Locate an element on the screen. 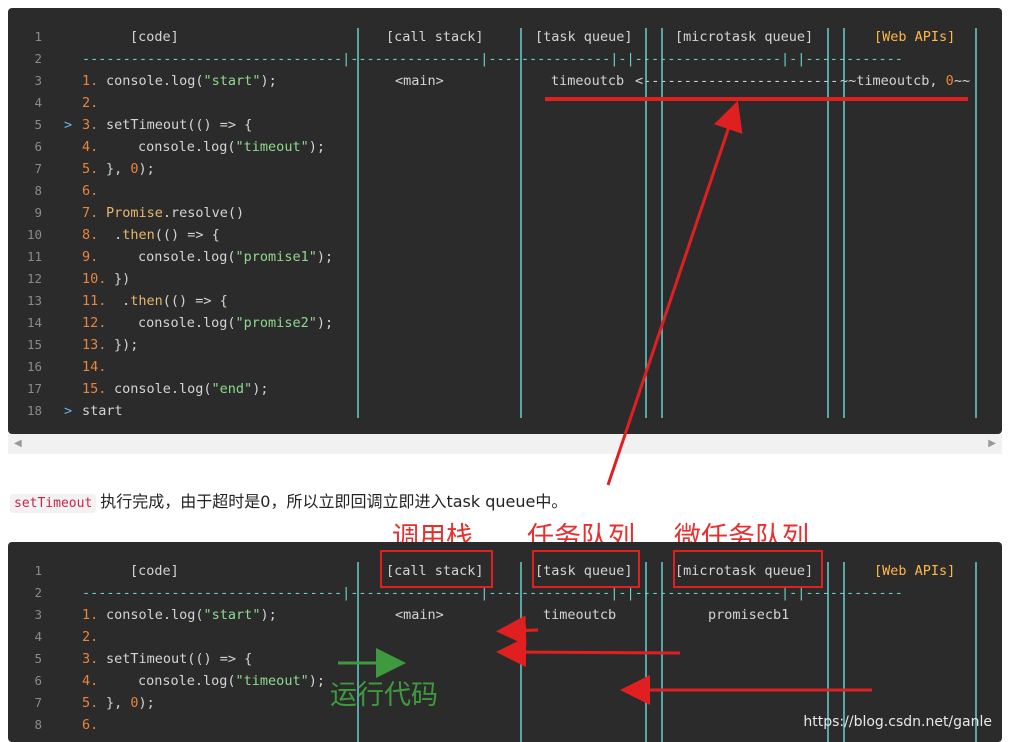 The width and height of the screenshot is (1011, 742). arrow-short is located at coordinates (517, 630).